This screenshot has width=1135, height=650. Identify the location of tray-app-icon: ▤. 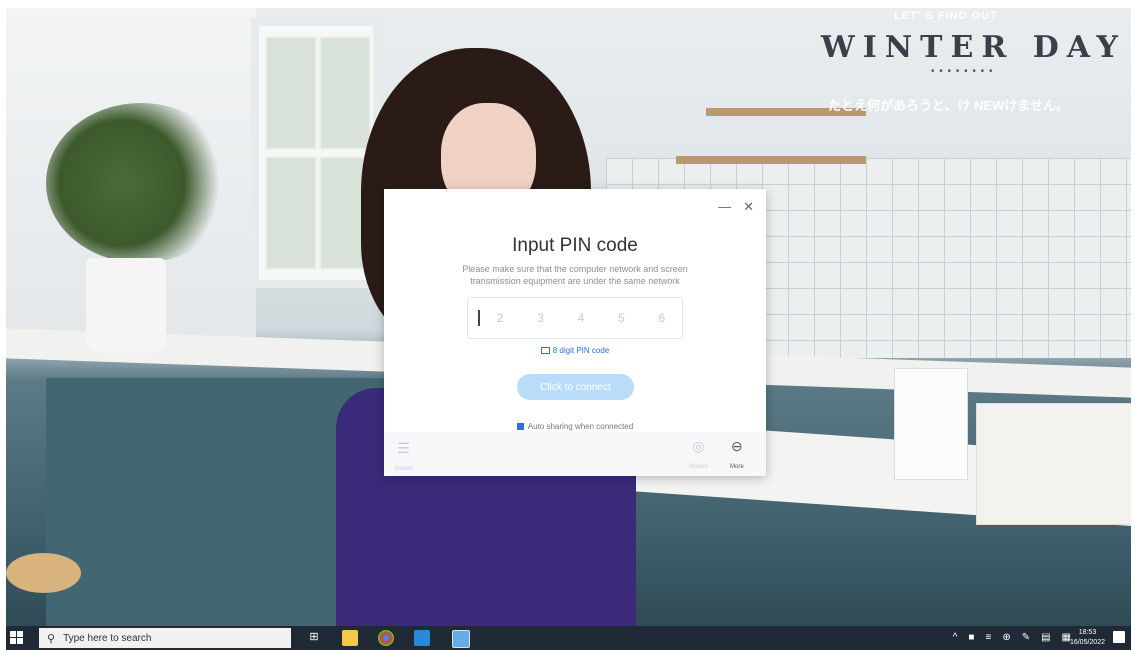
(1045, 637).